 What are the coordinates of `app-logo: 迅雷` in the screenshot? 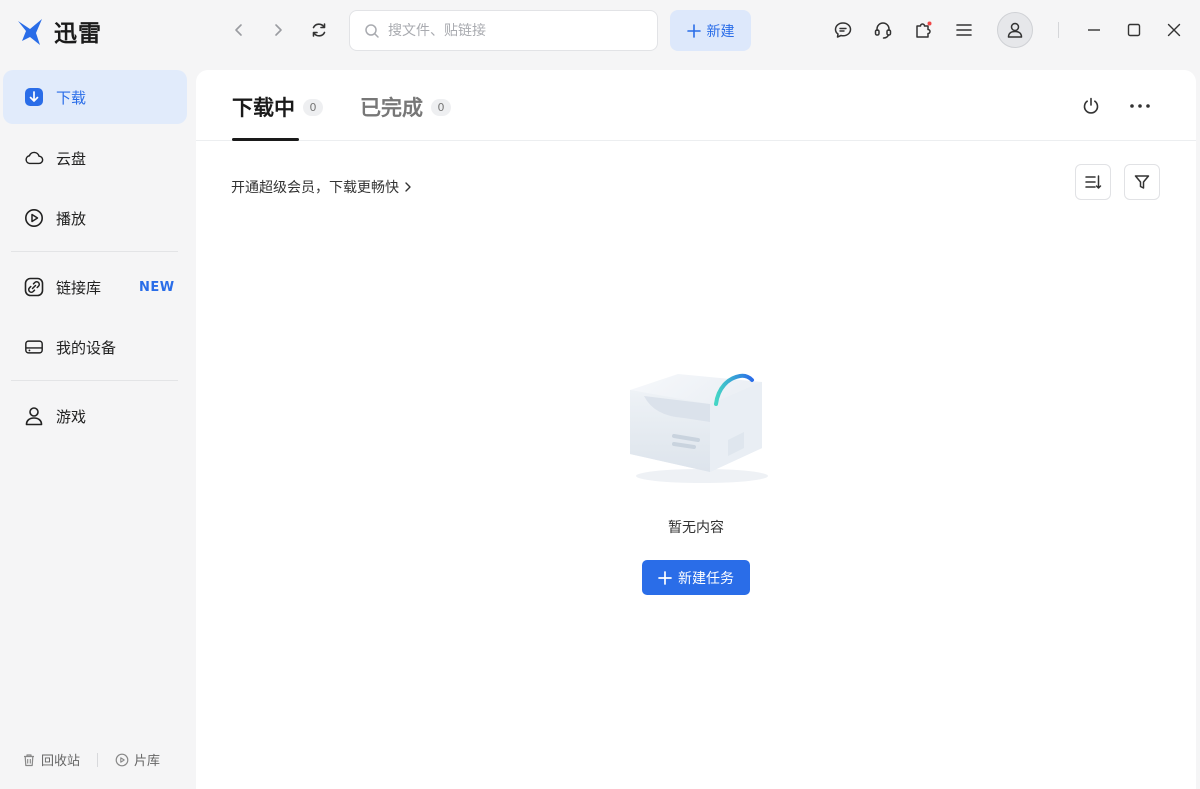 It's located at (59, 31).